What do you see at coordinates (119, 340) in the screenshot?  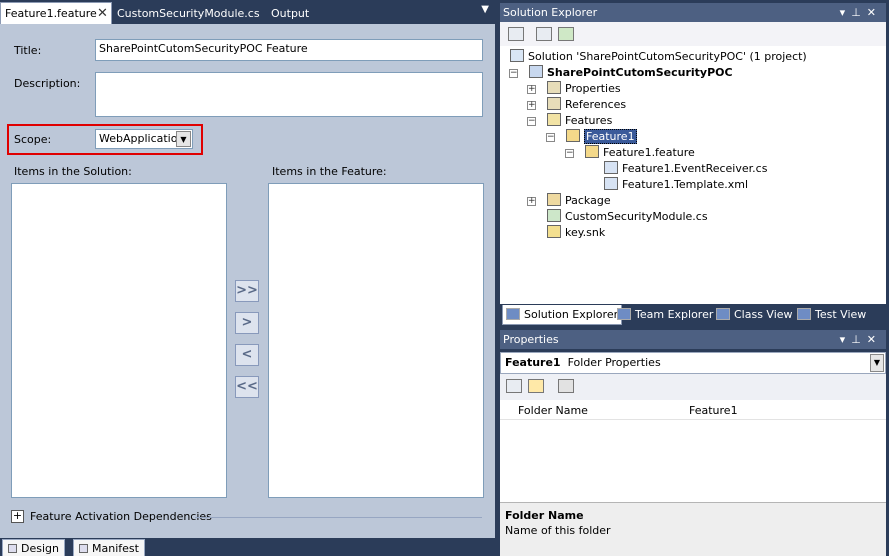 I see `solution-items-list` at bounding box center [119, 340].